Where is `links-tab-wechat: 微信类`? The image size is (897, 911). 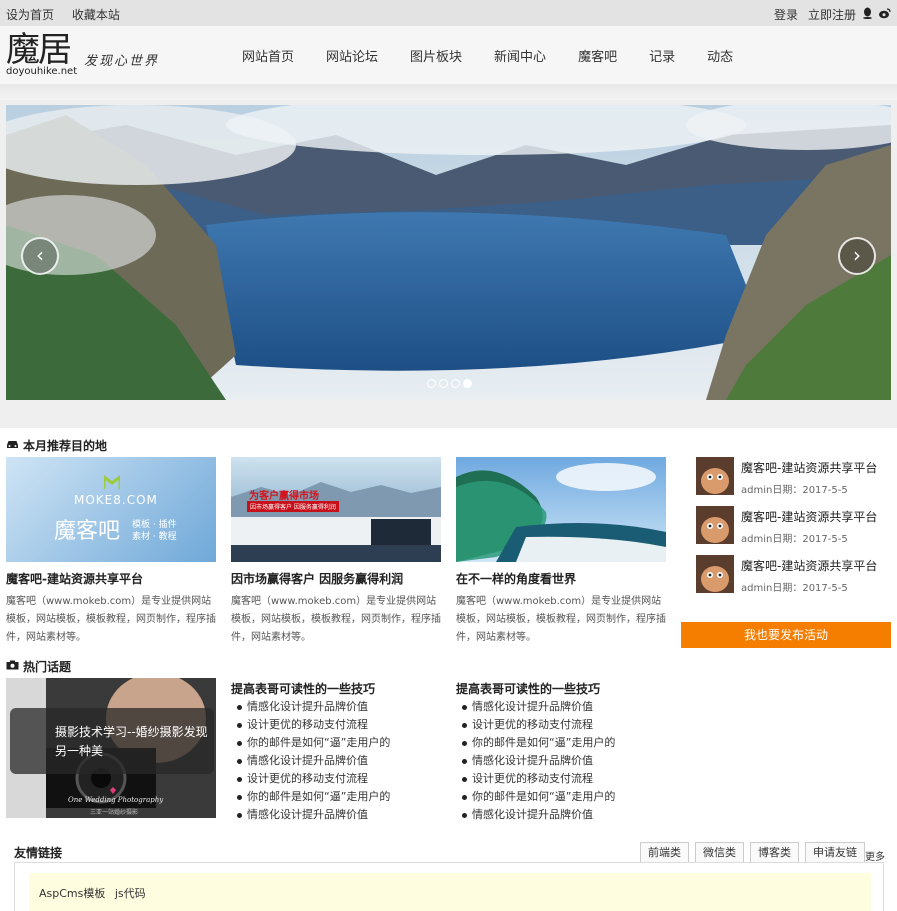
links-tab-wechat: 微信类 is located at coordinates (719, 852).